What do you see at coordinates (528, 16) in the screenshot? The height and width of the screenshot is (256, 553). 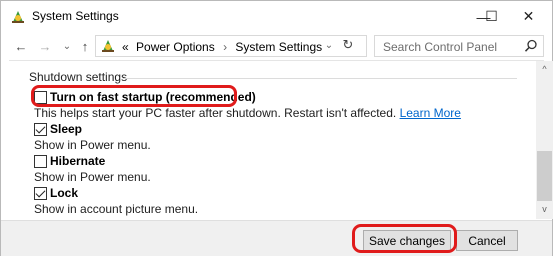 I see `close-button: ✕` at bounding box center [528, 16].